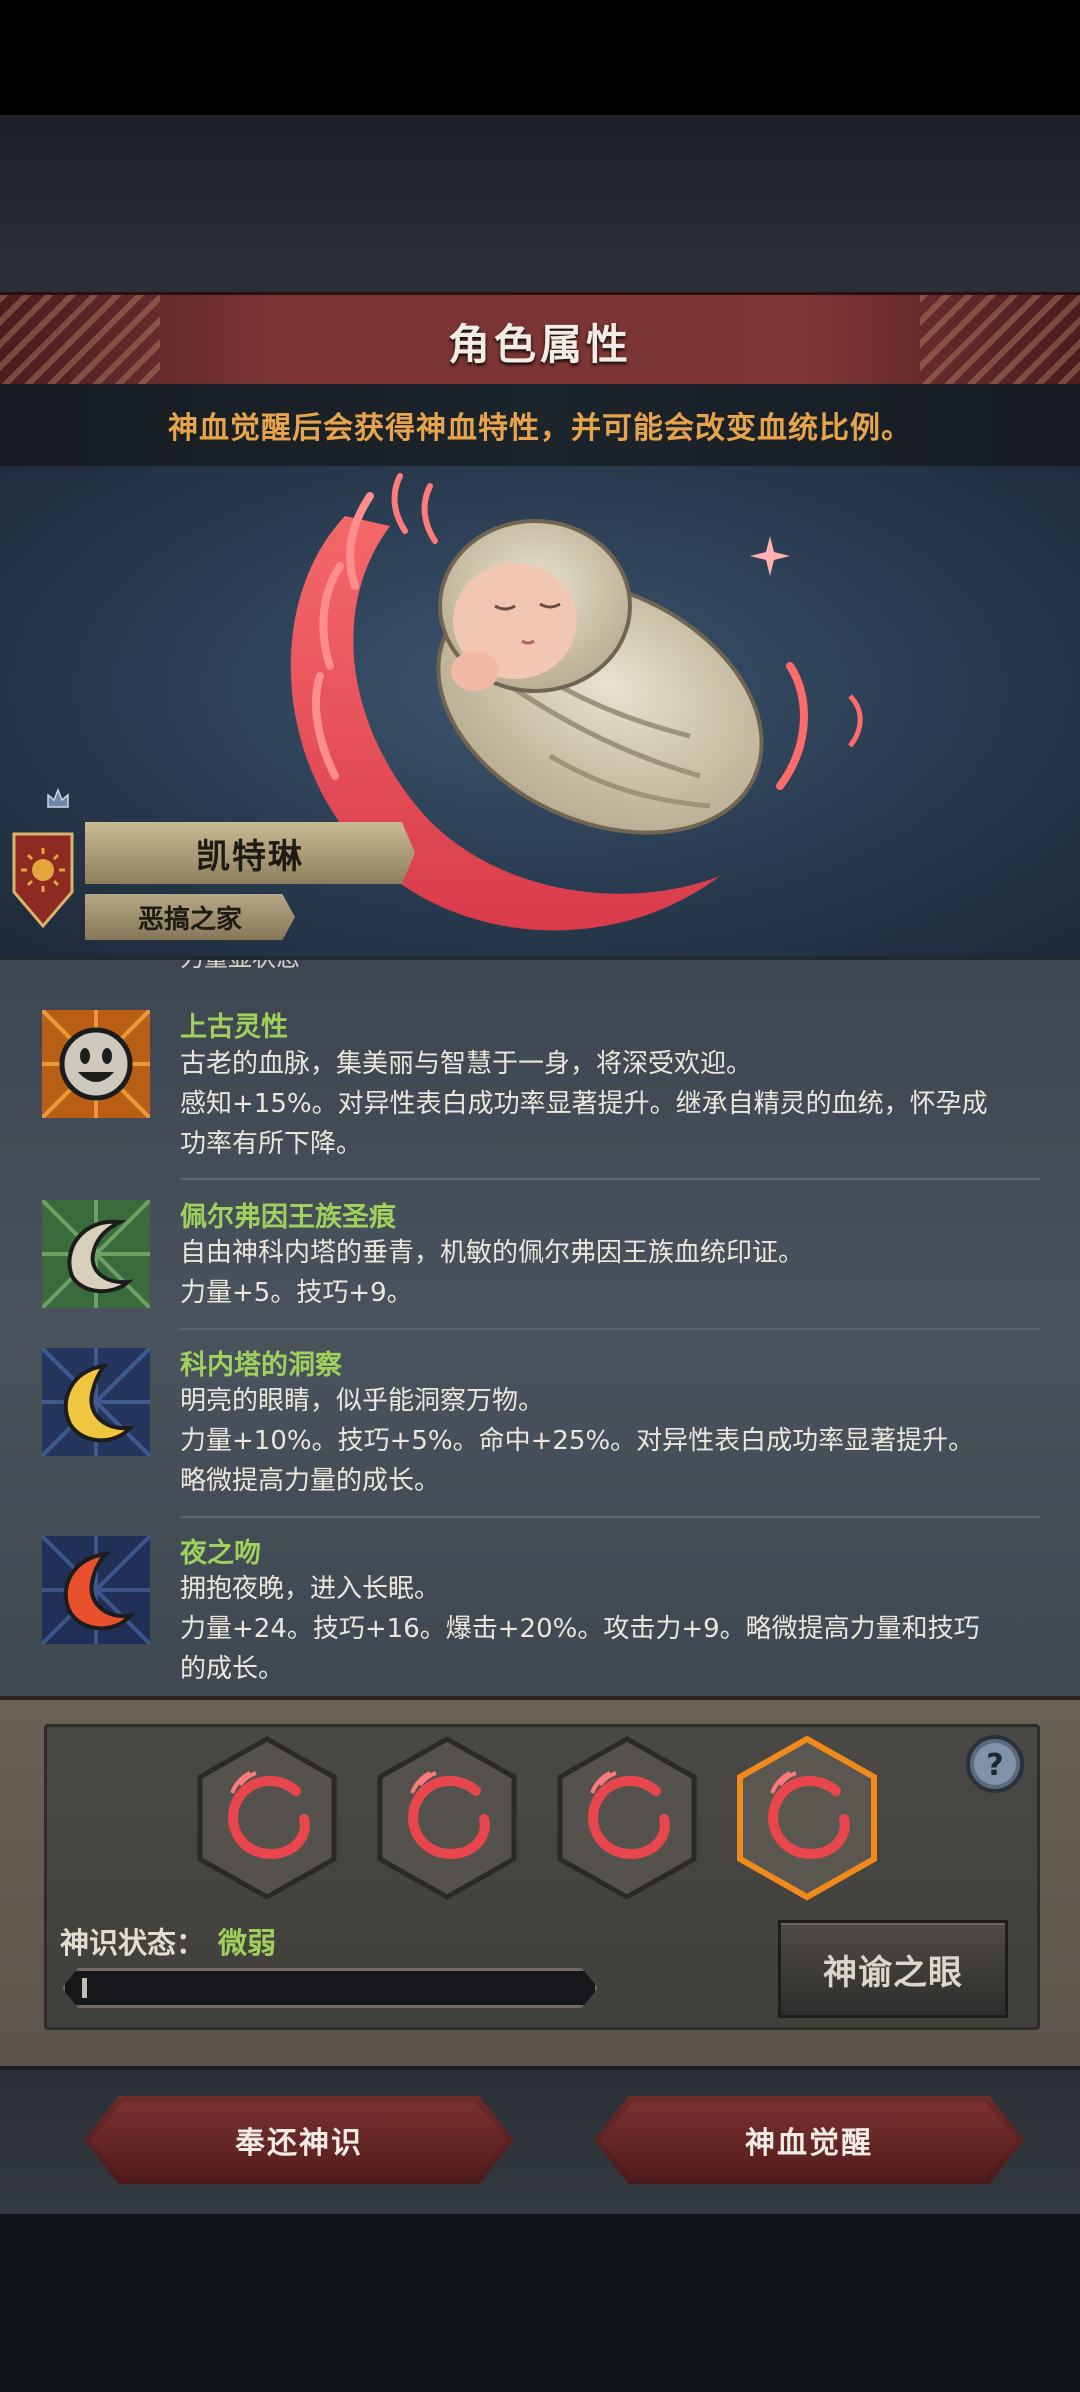 The image size is (1080, 2392). I want to click on page-title: 角色属性, so click(539, 344).